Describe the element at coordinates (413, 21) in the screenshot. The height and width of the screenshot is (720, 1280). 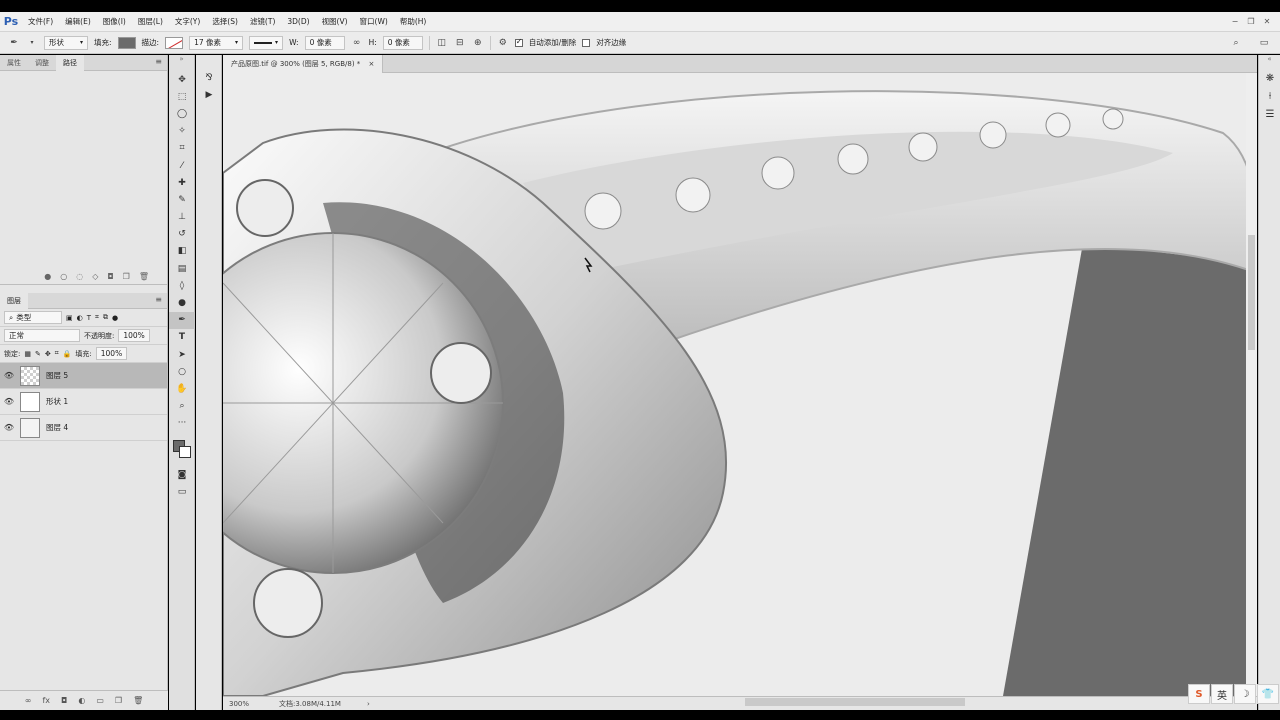
I see `menu-help: 帮助(H)` at that location.